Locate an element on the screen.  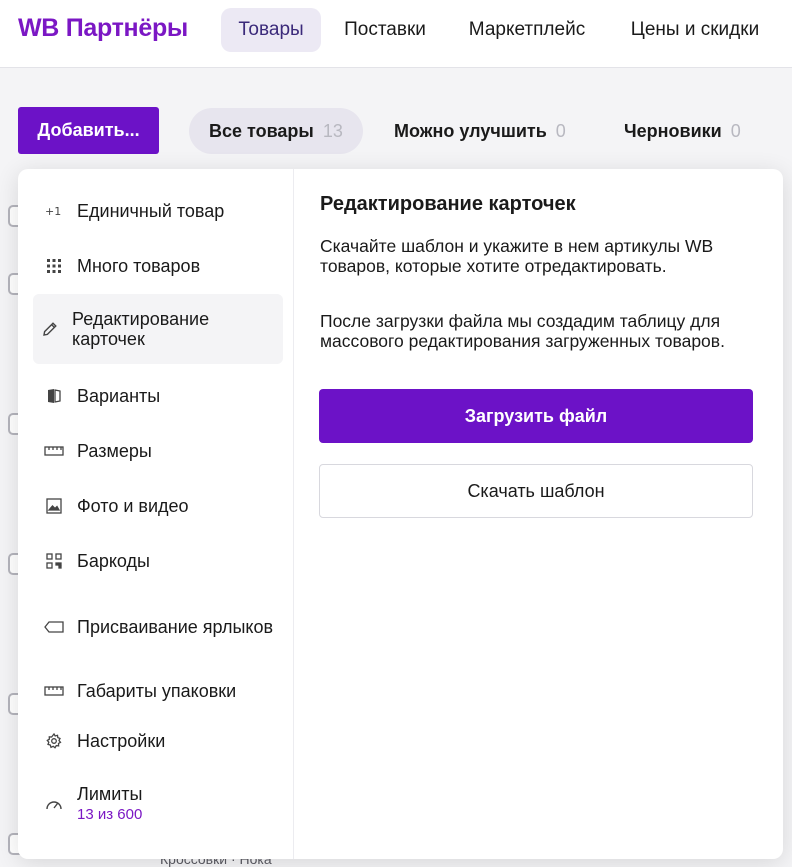
menu-item-label: Габариты упаковки is located at coordinates (157, 691).